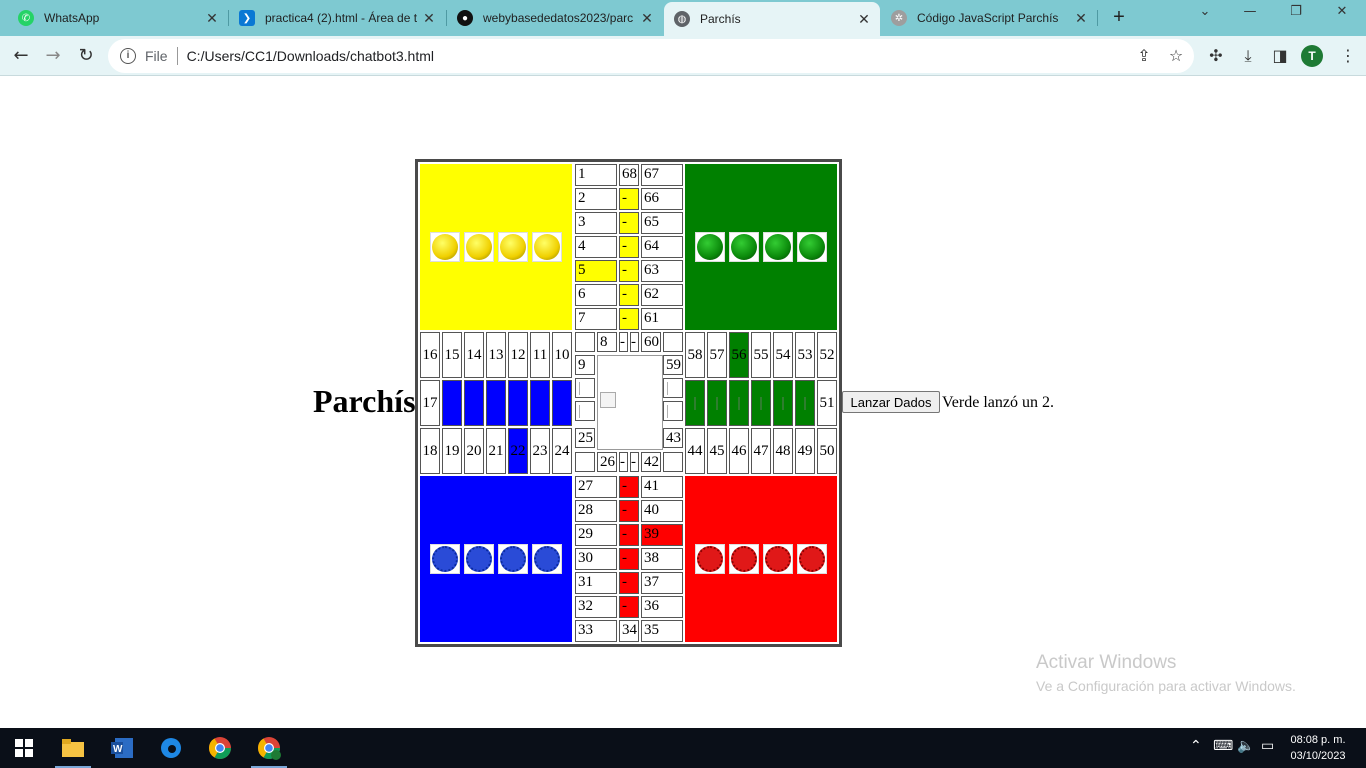 The width and height of the screenshot is (1366, 768). I want to click on board-cell: 65, so click(662, 223).